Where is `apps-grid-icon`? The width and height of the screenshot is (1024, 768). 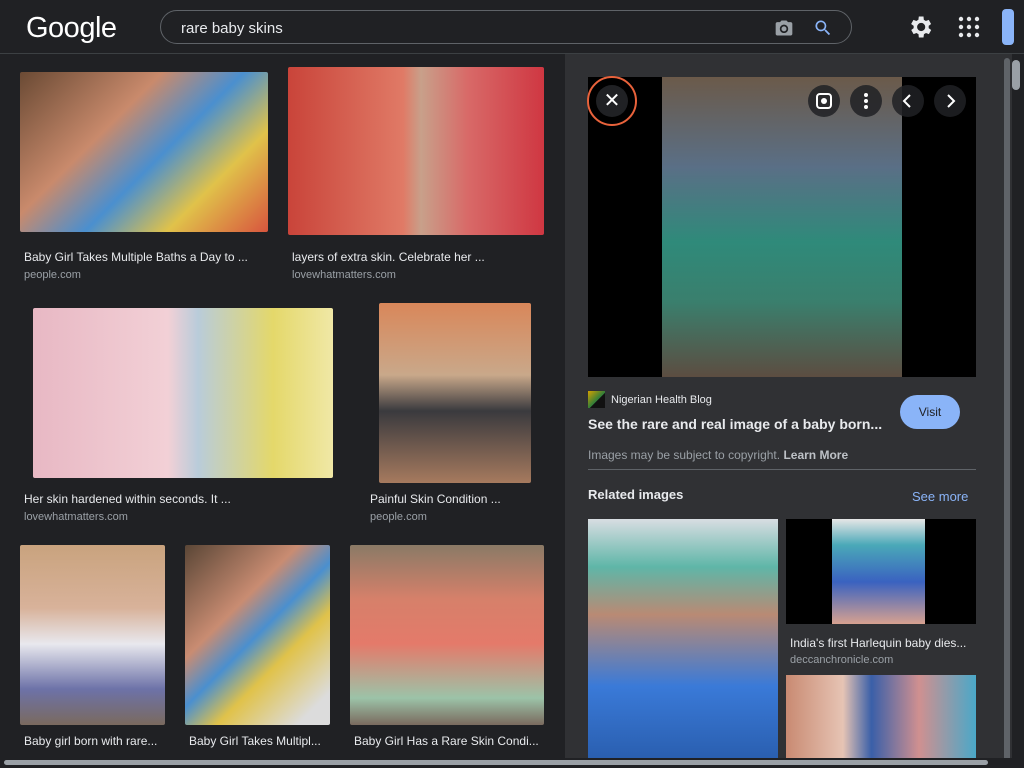 apps-grid-icon is located at coordinates (969, 27).